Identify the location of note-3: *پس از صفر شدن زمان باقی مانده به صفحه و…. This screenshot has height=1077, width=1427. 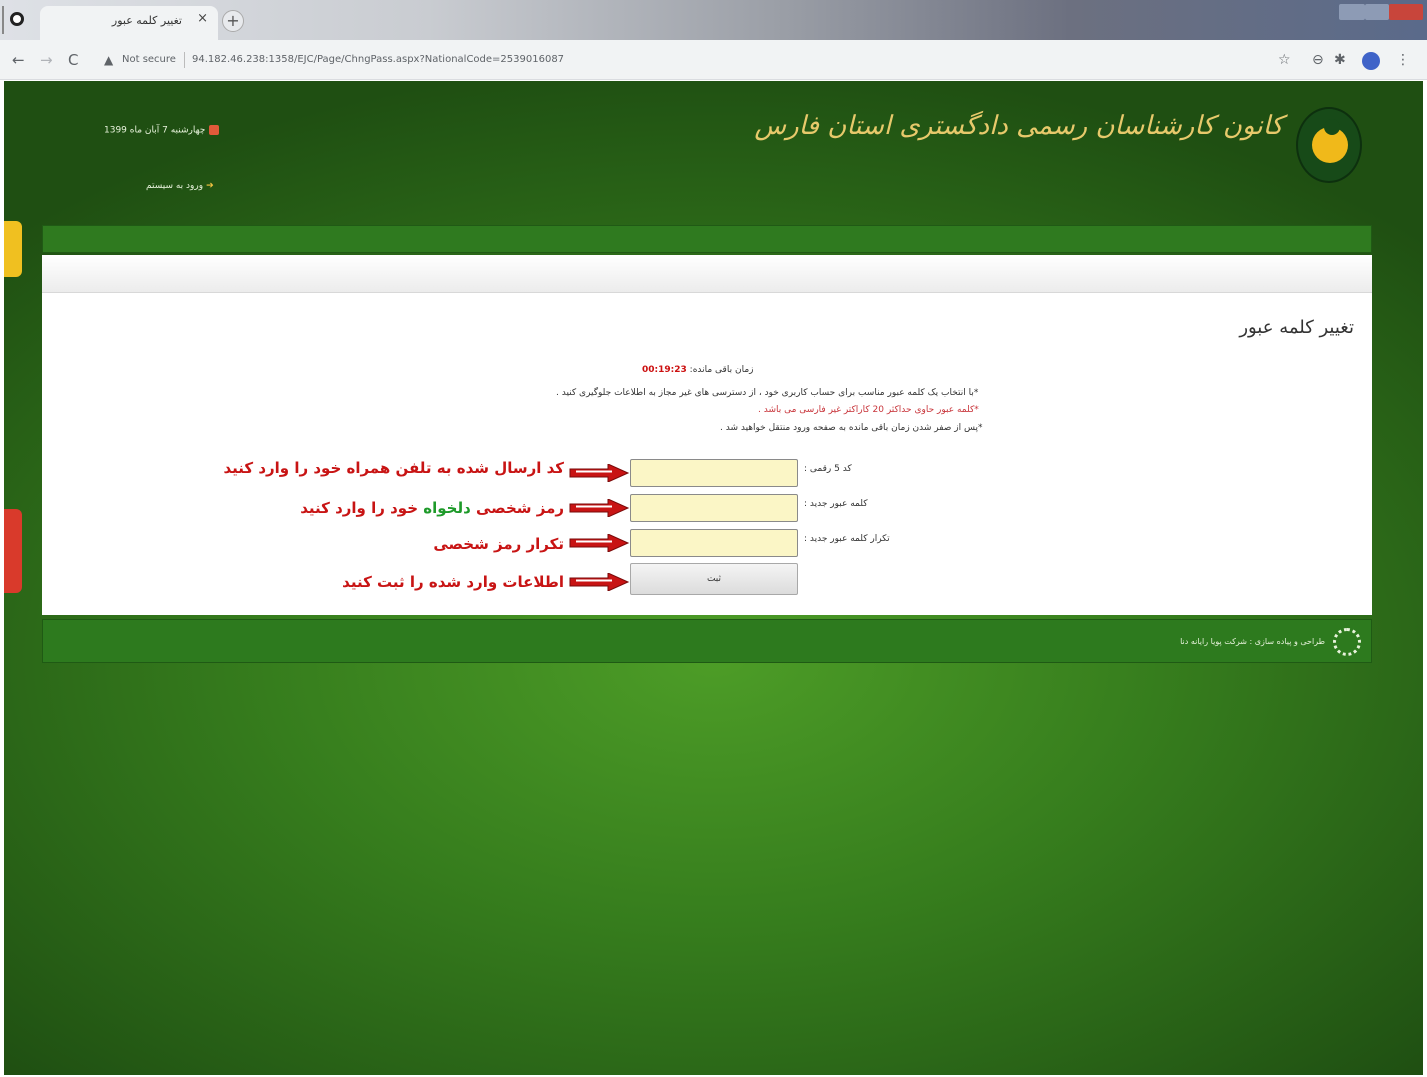
(851, 428).